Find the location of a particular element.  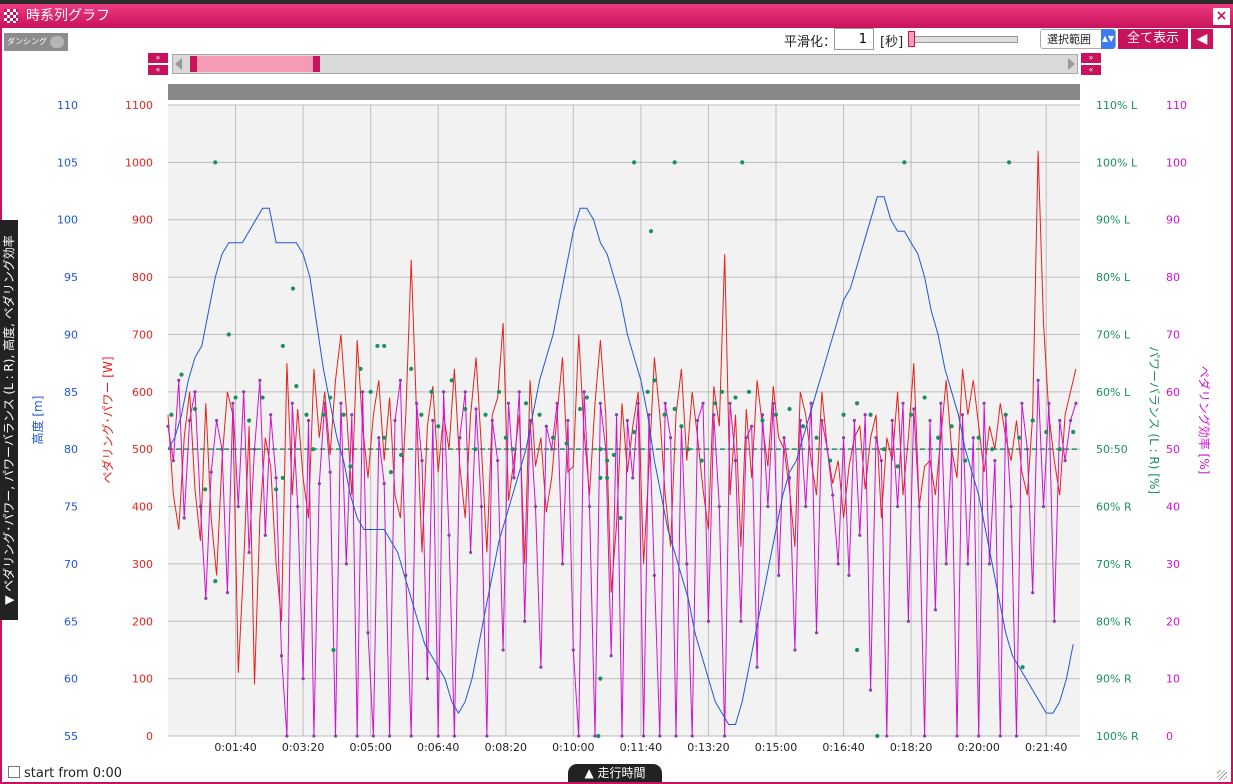

x-tick-label: 0:03:20 is located at coordinates (303, 747).